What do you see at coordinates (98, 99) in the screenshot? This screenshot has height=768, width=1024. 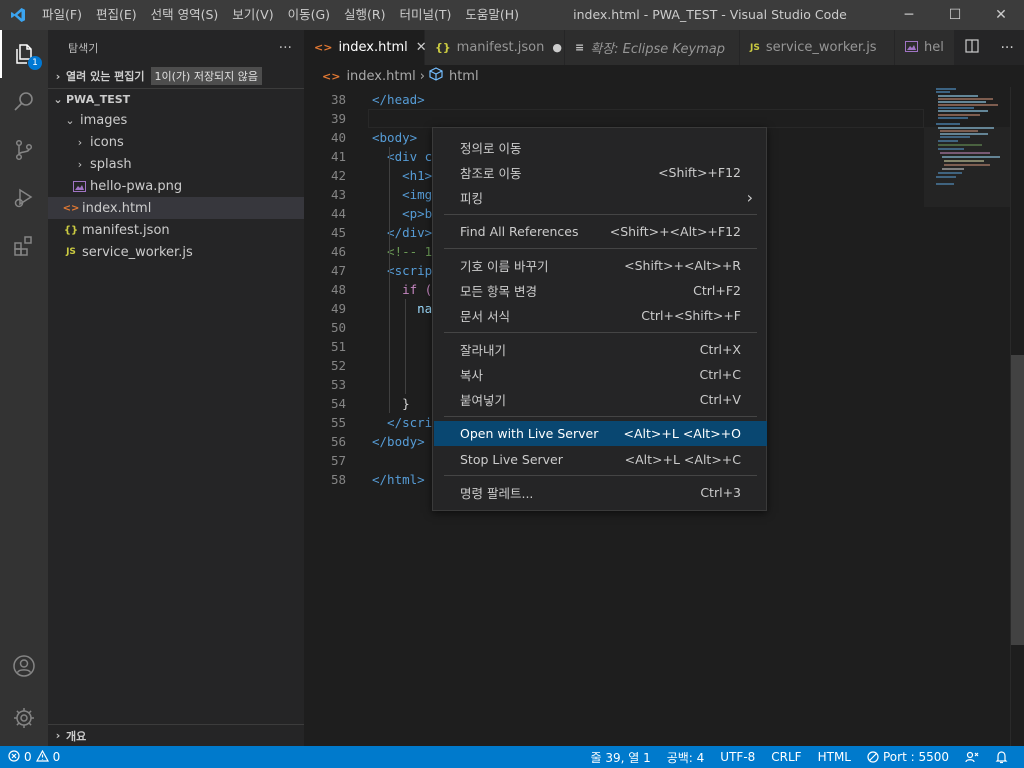 I see `project-label: PWA_TEST` at bounding box center [98, 99].